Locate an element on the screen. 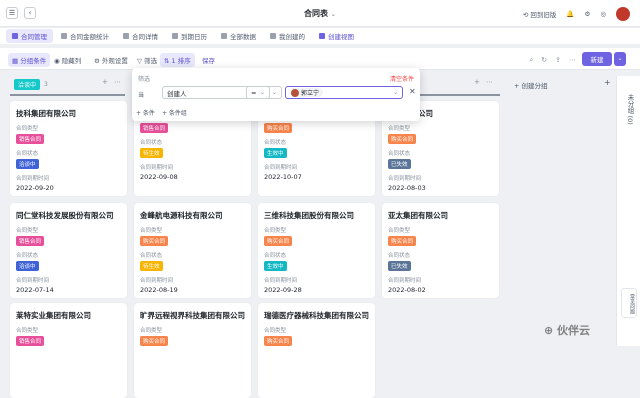 This screenshot has height=398, width=640. calendar-icon is located at coordinates (175, 36).